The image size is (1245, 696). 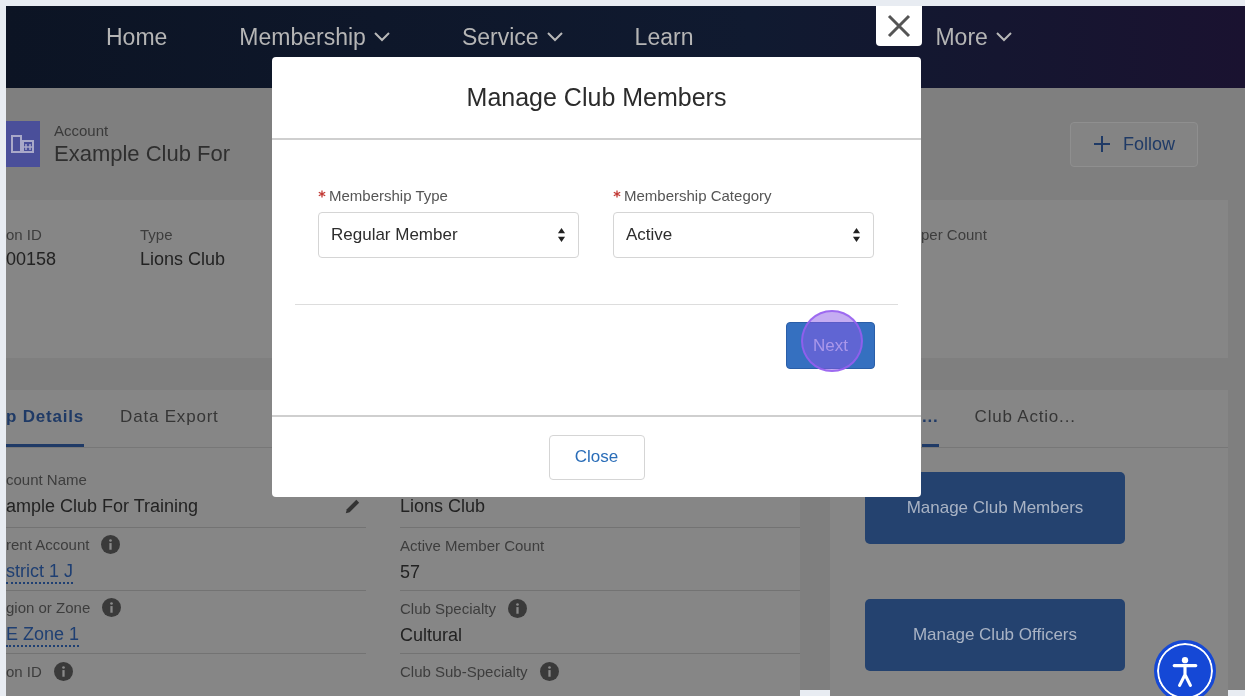 What do you see at coordinates (664, 37) in the screenshot?
I see `nav-link: Learn` at bounding box center [664, 37].